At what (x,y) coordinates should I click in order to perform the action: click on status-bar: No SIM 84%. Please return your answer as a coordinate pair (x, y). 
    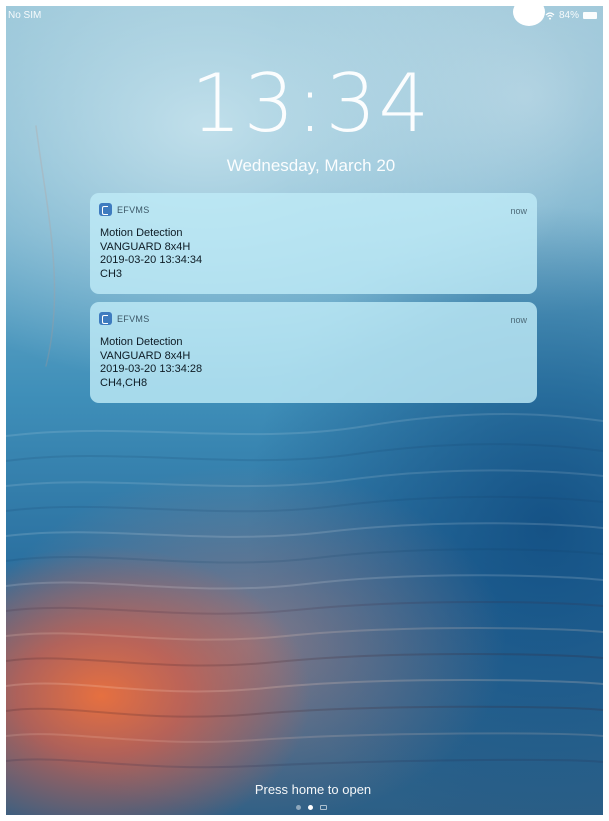
    Looking at the image, I should click on (304, 17).